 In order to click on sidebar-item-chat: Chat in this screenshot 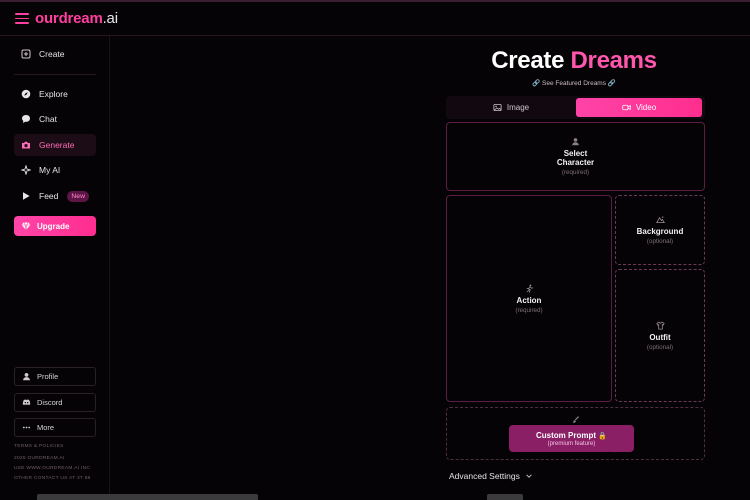, I will do `click(55, 119)`.